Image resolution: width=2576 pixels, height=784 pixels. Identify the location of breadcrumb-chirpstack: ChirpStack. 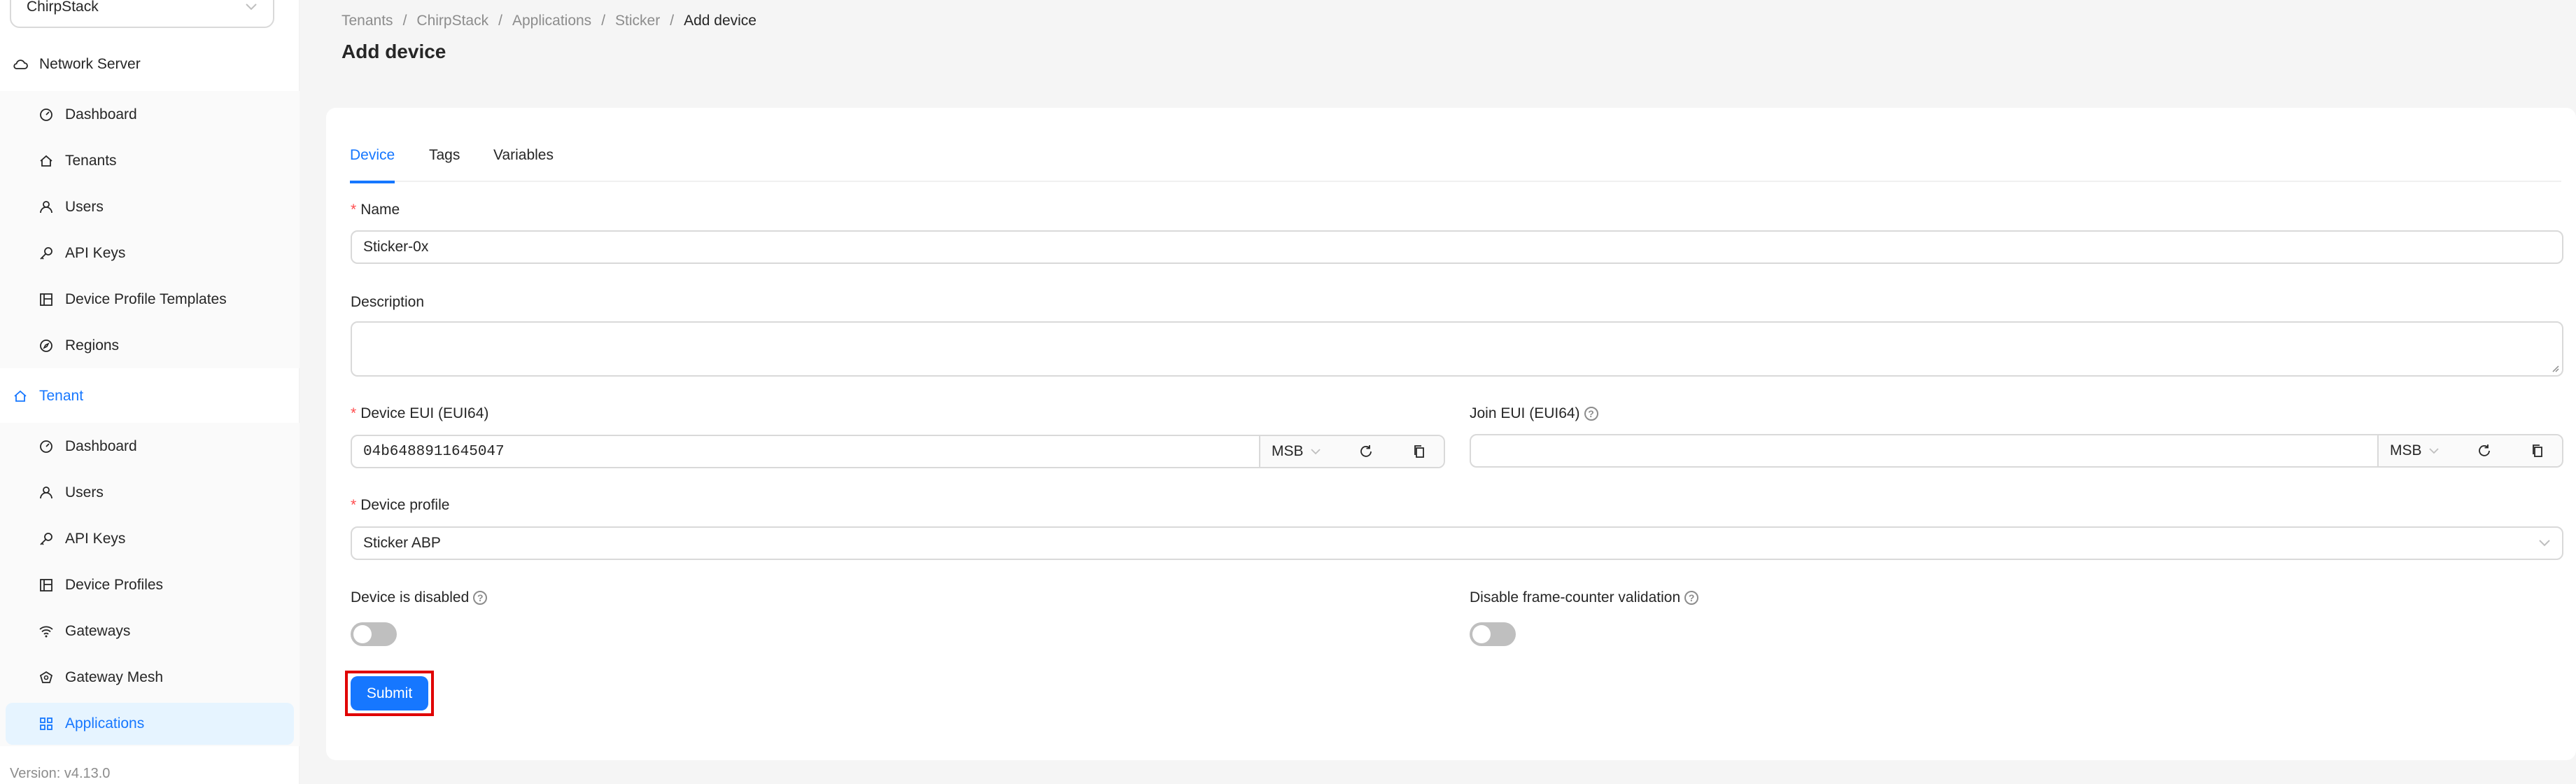
(452, 21).